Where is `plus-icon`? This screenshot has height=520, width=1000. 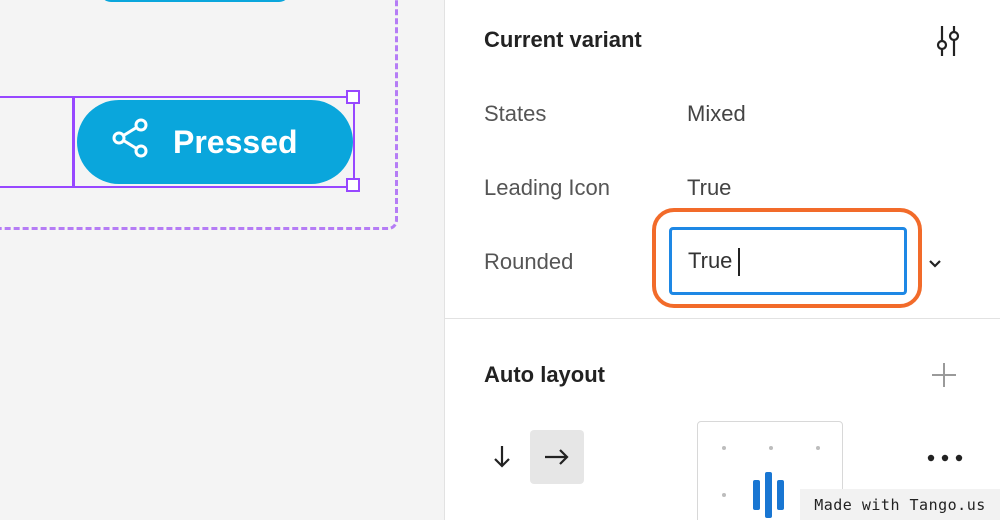 plus-icon is located at coordinates (944, 375).